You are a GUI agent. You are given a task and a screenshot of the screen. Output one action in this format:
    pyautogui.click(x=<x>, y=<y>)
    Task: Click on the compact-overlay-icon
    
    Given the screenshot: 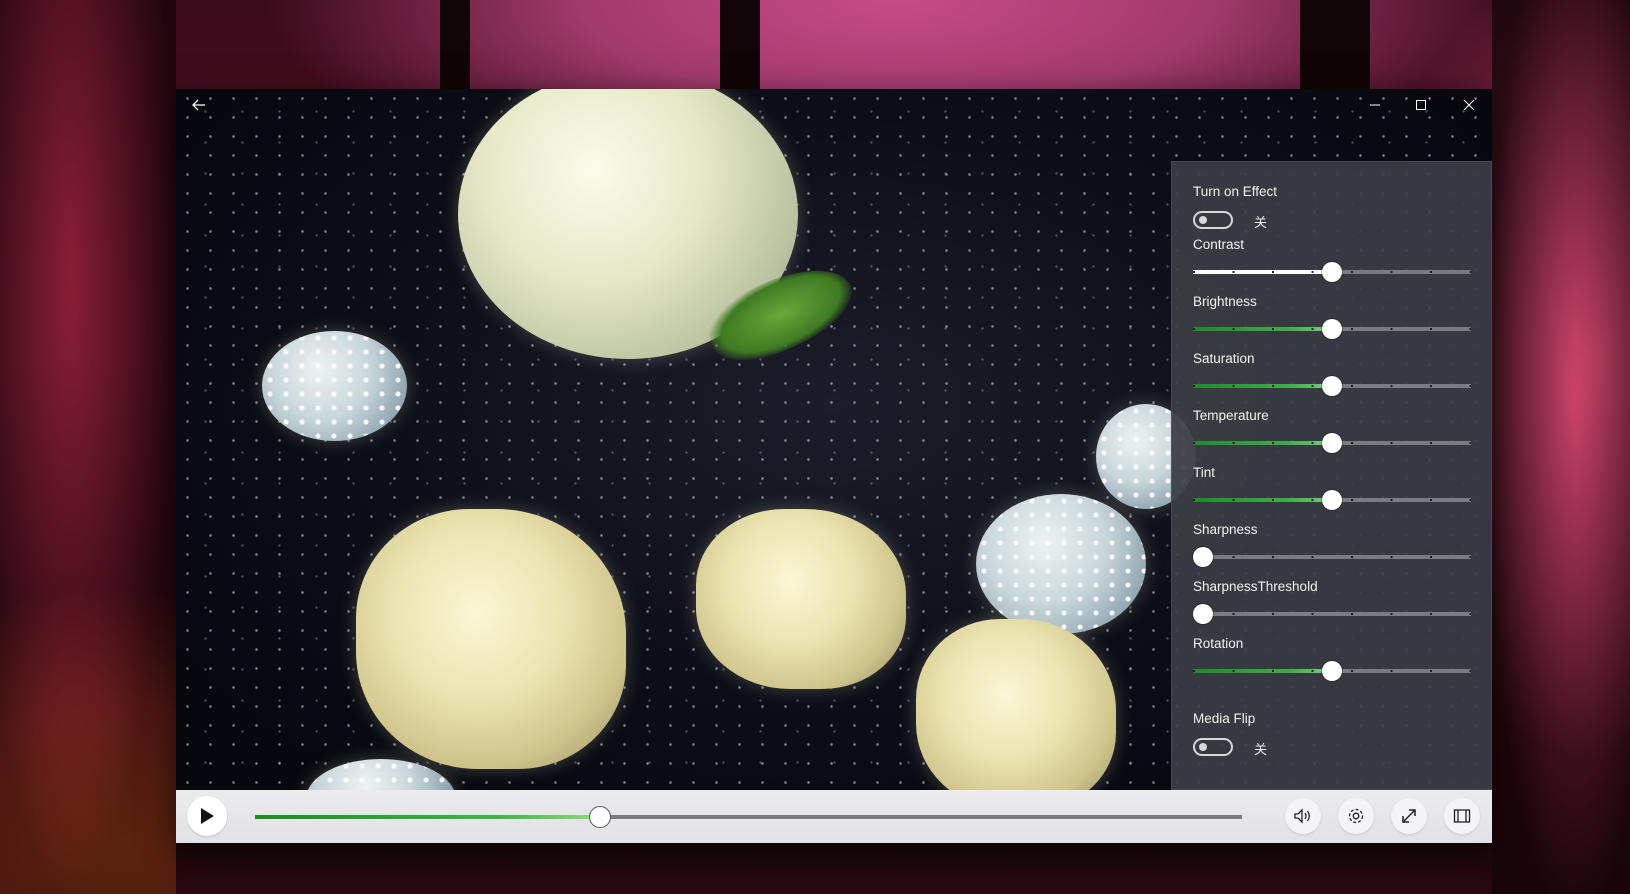 What is the action you would take?
    pyautogui.click(x=1462, y=816)
    